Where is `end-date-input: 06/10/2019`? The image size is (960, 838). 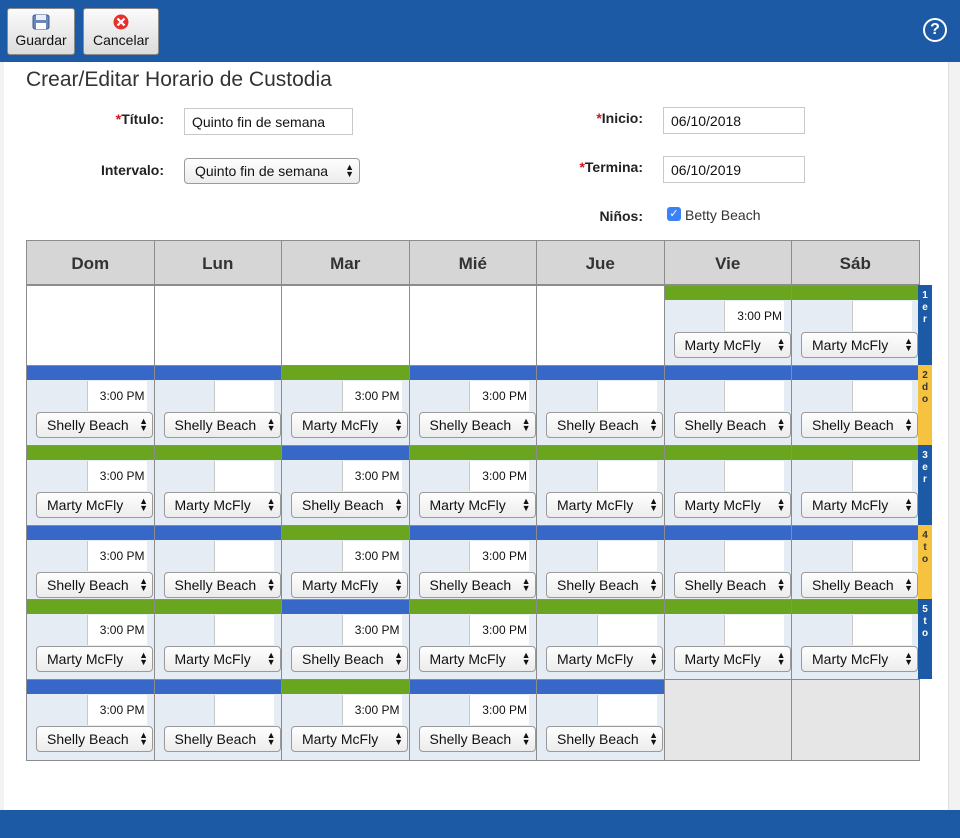
end-date-input: 06/10/2019 is located at coordinates (734, 169).